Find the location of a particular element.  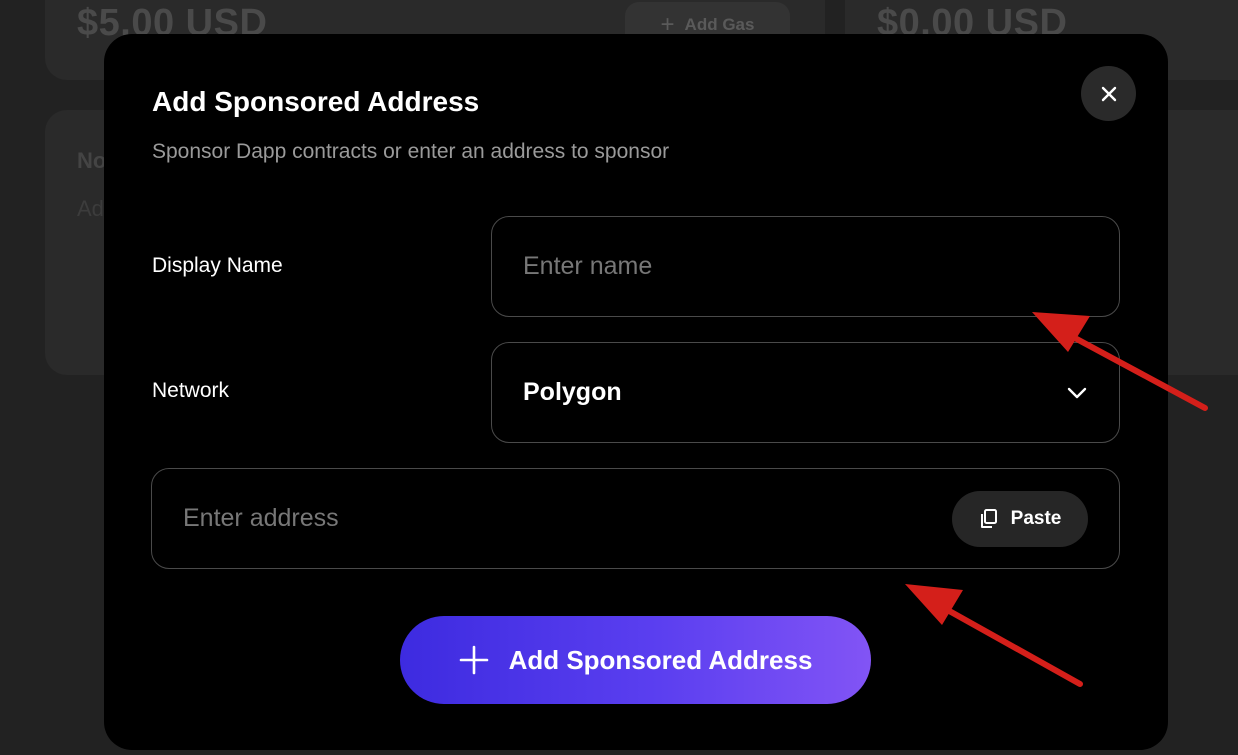

address-input is located at coordinates (532, 518).